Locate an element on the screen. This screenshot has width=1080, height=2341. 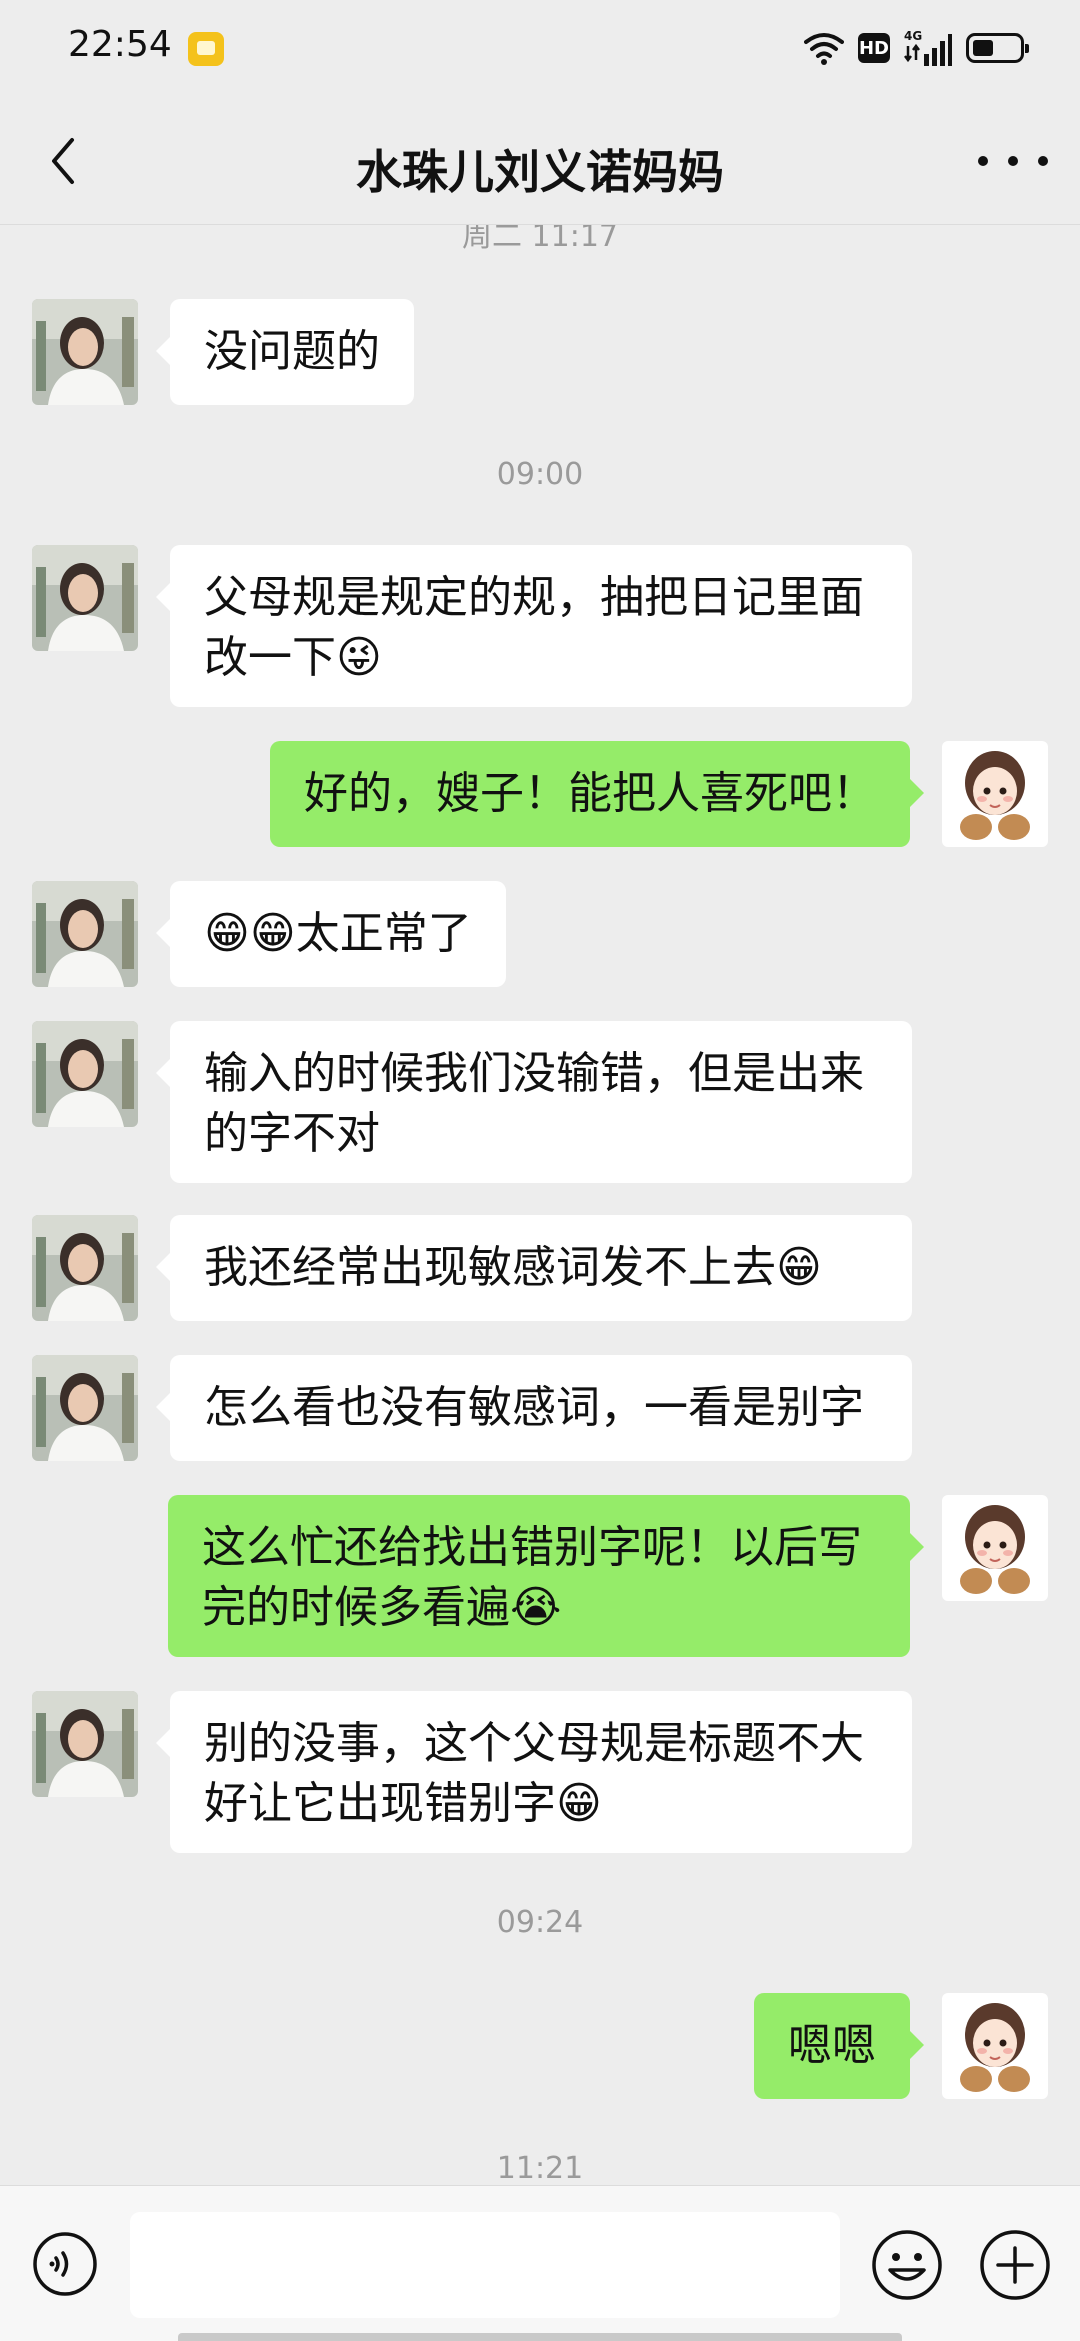
message-bubble-incoming: 别的没事，这个父母规是标题不大好让它出现错别字😁 is located at coordinates (534, 1772).